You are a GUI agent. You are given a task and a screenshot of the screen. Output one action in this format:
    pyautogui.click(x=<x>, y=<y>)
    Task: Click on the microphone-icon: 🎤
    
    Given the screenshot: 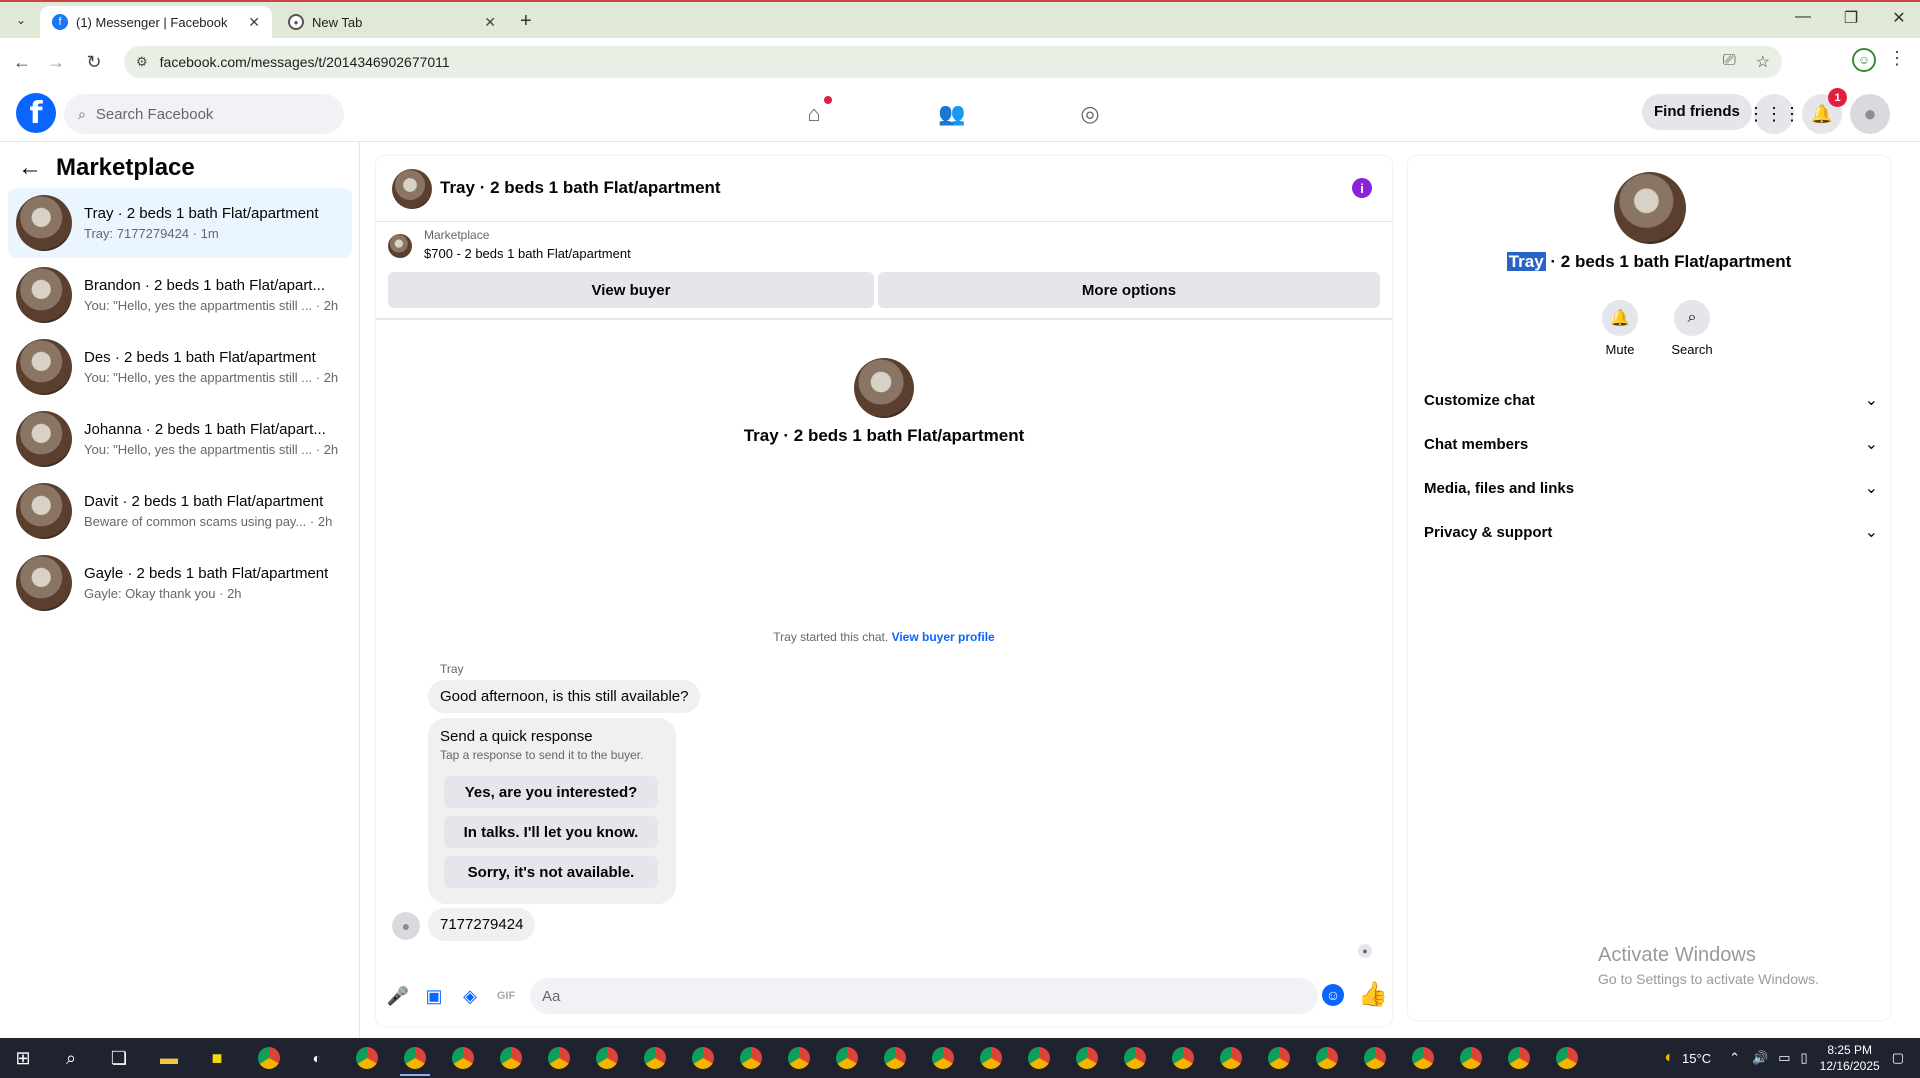 What is the action you would take?
    pyautogui.click(x=398, y=996)
    